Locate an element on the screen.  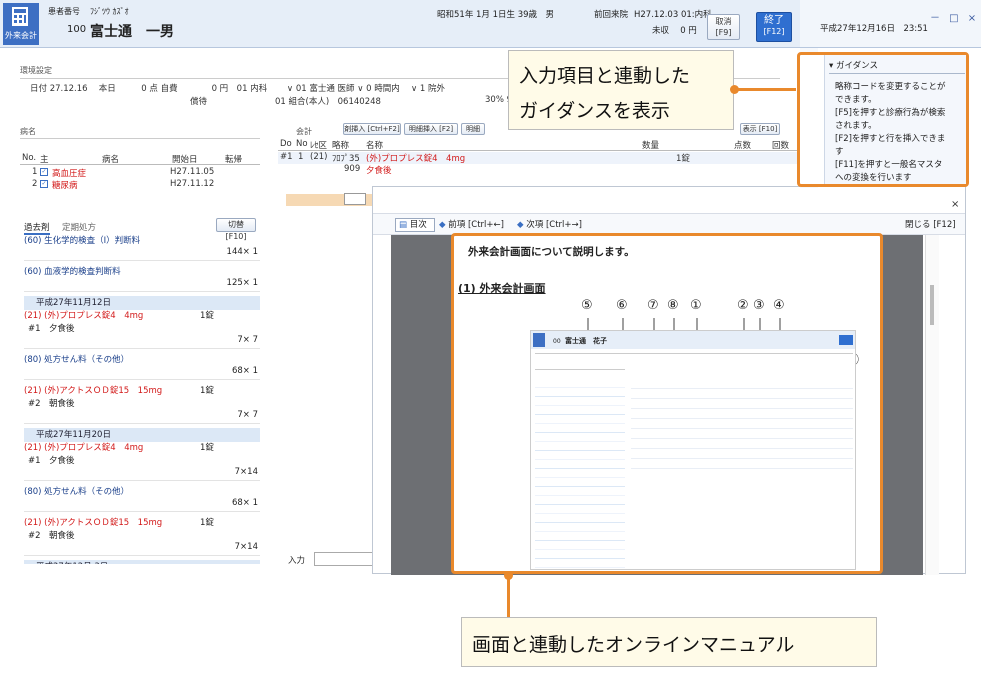
datetime-bar: 平成27年12月16日 23:51 － □ × is located at coordinates (890, 24).